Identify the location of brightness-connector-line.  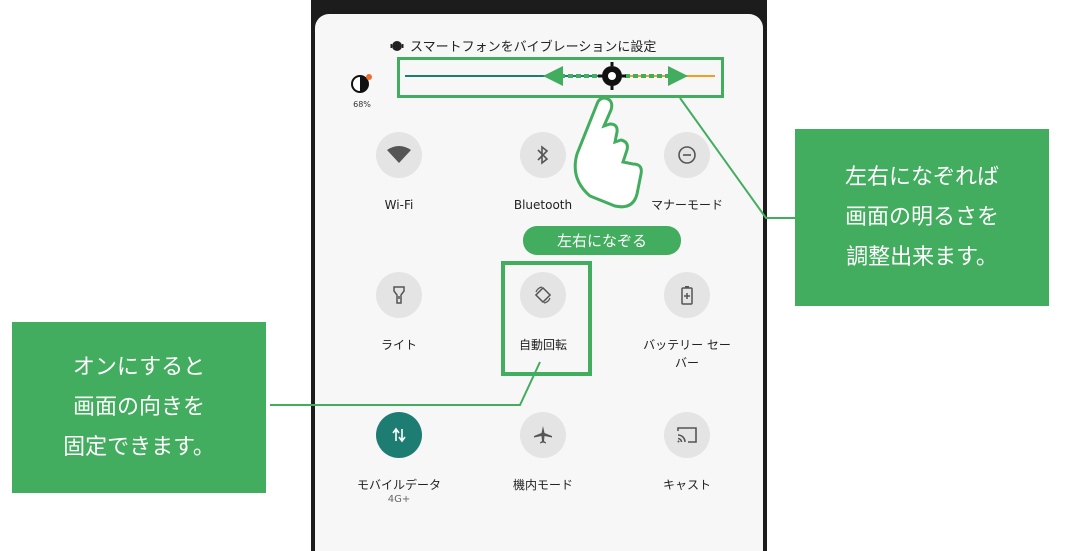
(739, 158).